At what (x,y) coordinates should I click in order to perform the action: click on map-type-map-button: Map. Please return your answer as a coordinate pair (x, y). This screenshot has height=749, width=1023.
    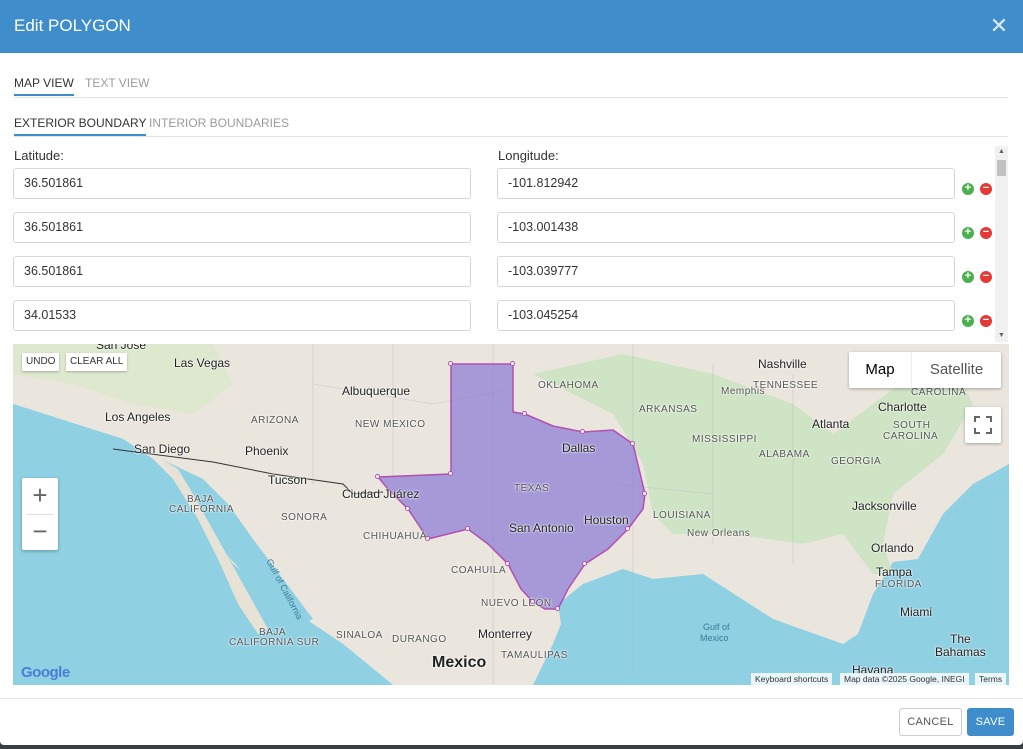
    Looking at the image, I should click on (880, 370).